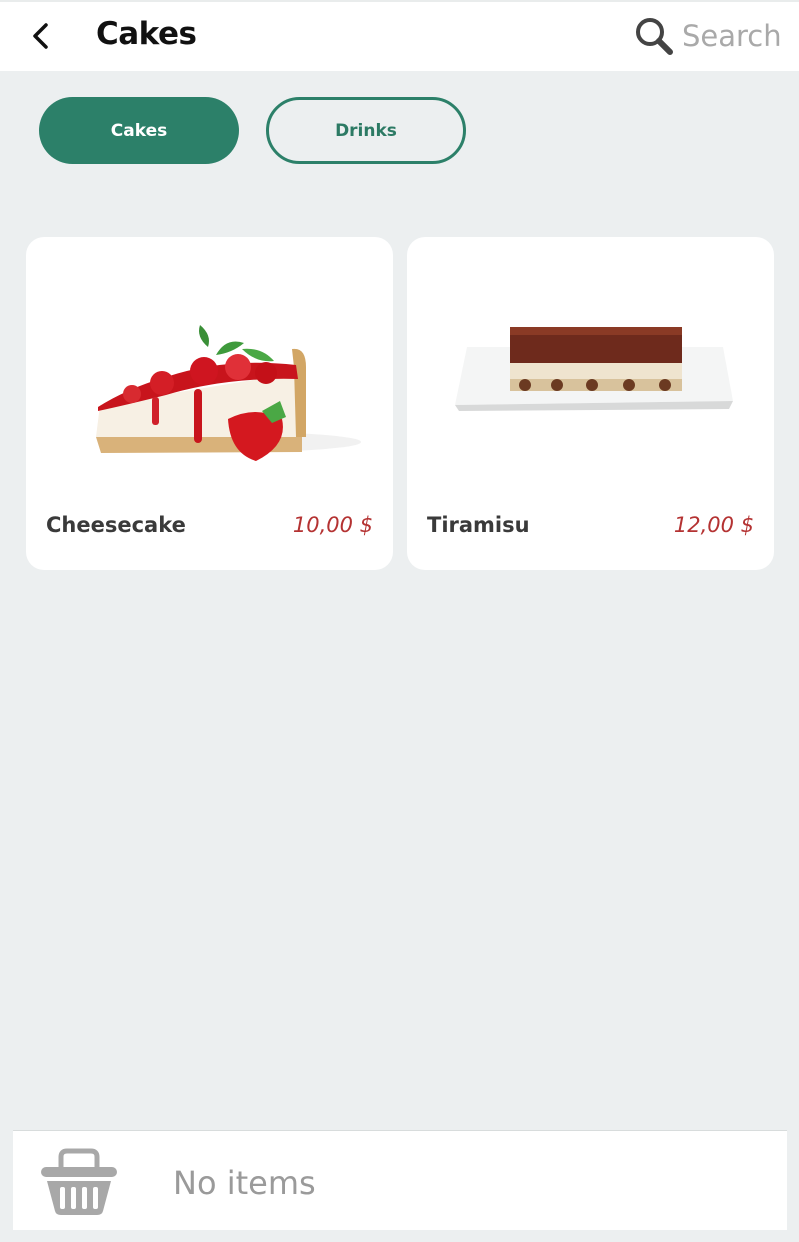  Describe the element at coordinates (332, 525) in the screenshot. I see `product-price: 10,00 $` at that location.